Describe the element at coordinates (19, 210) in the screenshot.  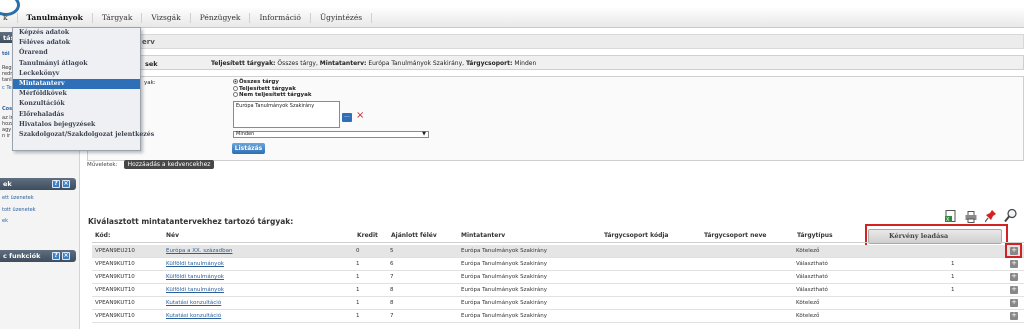
I see `sidebar-message-link: tott üzenetek` at that location.